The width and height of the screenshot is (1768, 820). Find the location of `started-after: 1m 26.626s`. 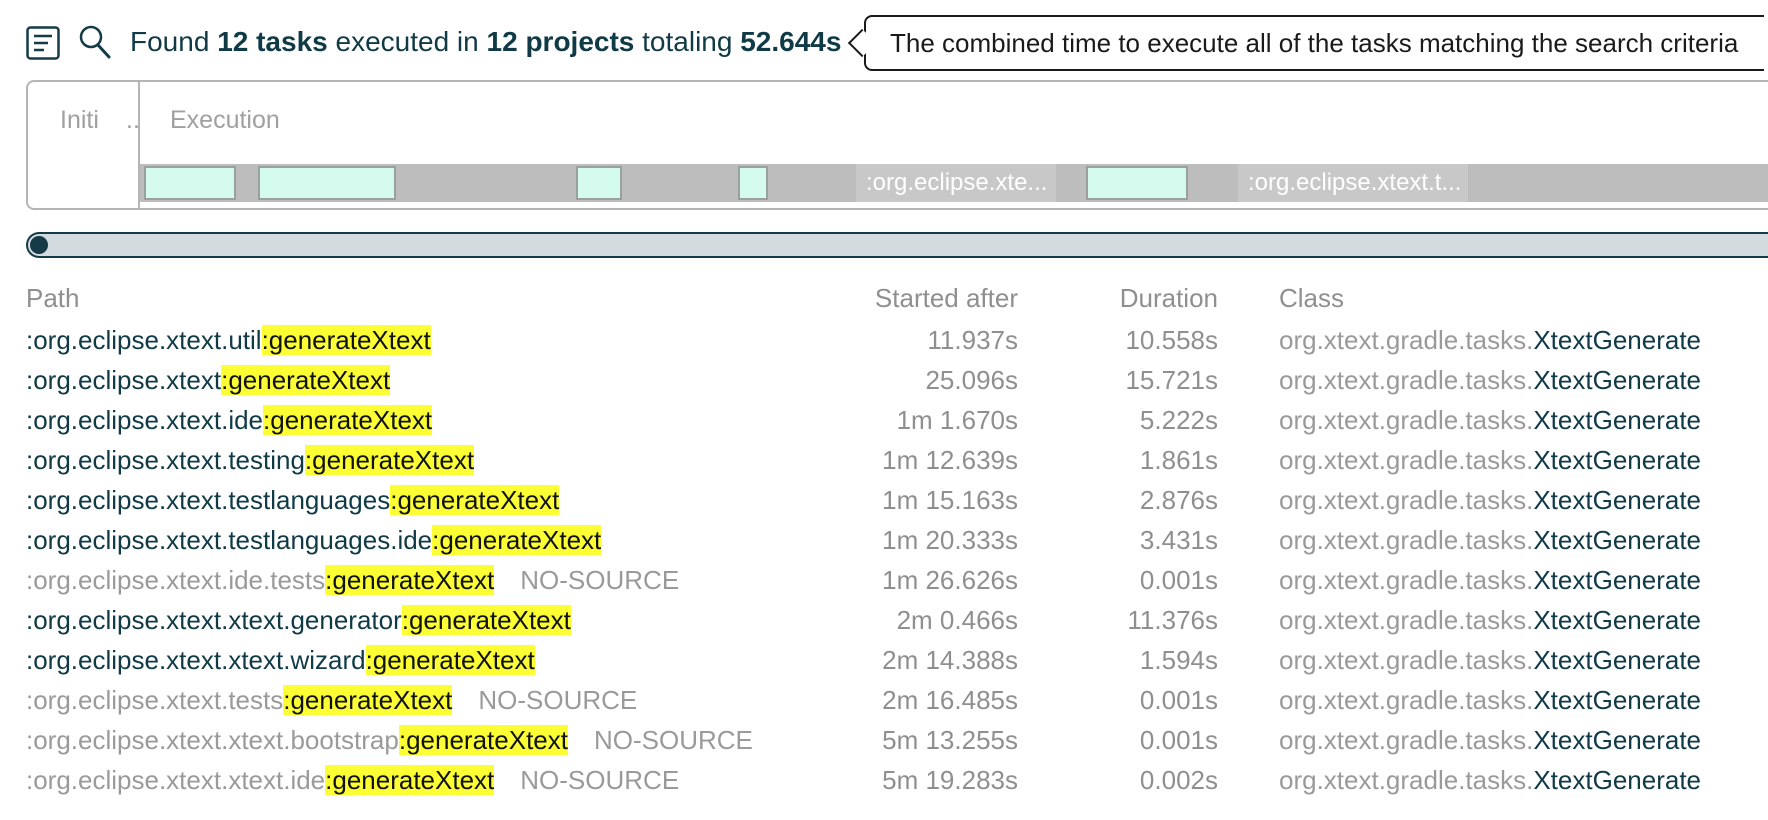

started-after: 1m 26.626s is located at coordinates (950, 580).